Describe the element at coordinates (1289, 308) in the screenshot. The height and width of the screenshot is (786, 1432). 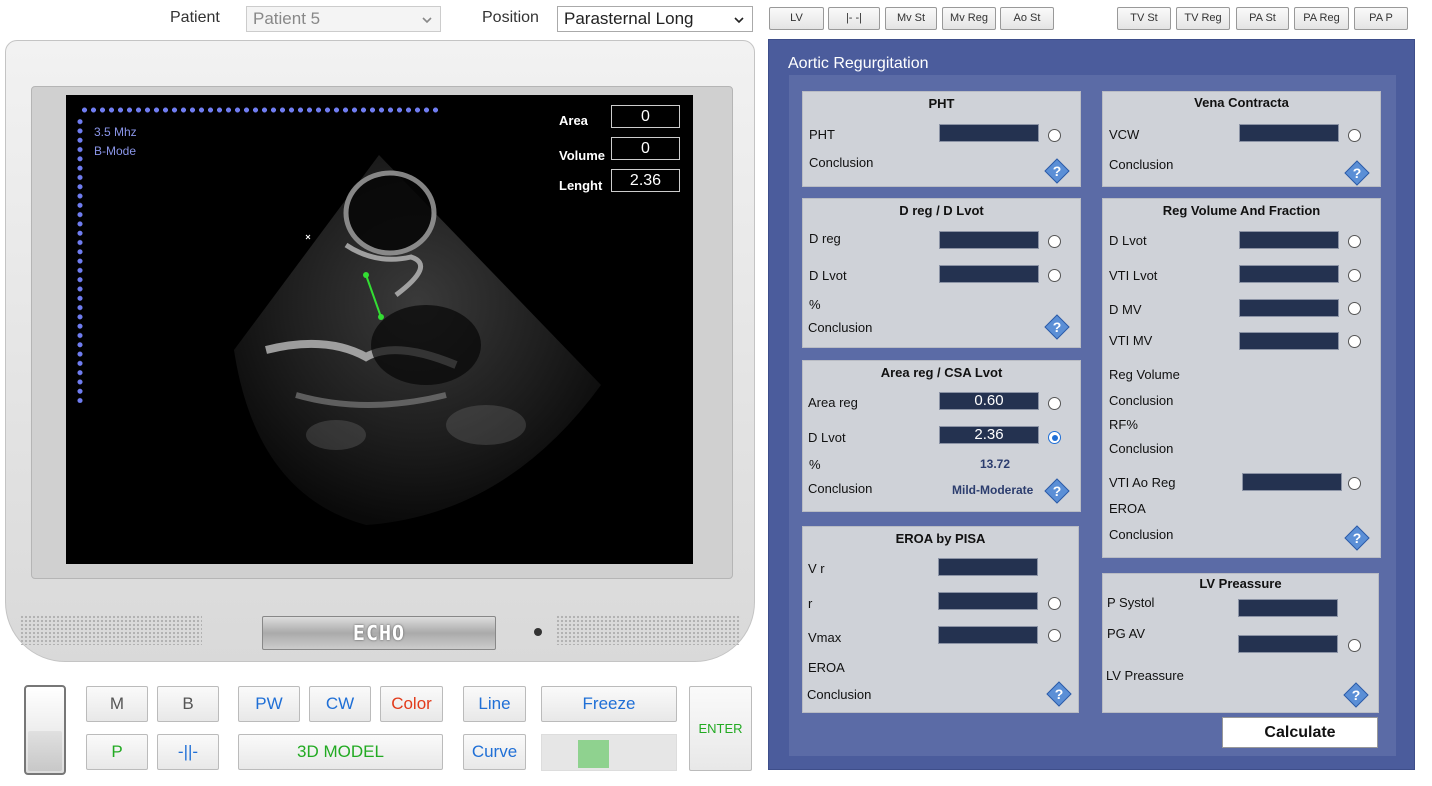
I see `rv-dmv-input` at that location.